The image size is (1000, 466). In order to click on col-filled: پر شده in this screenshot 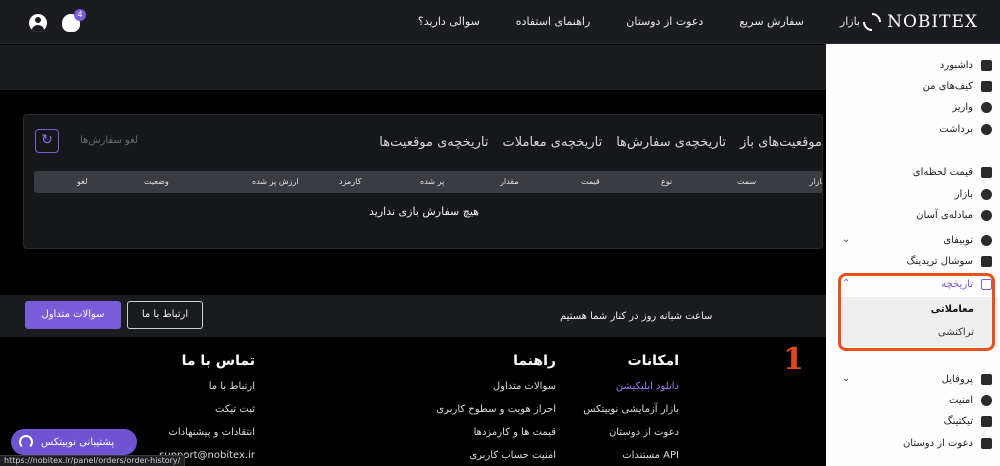, I will do `click(432, 181)`.